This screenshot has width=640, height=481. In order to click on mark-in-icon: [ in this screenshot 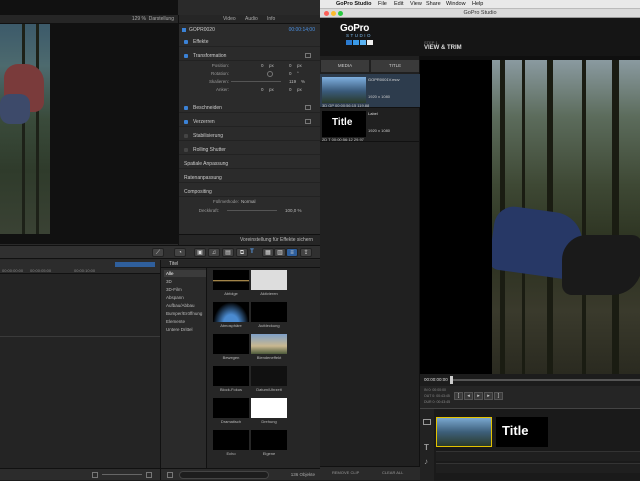, I will do `click(458, 396)`.